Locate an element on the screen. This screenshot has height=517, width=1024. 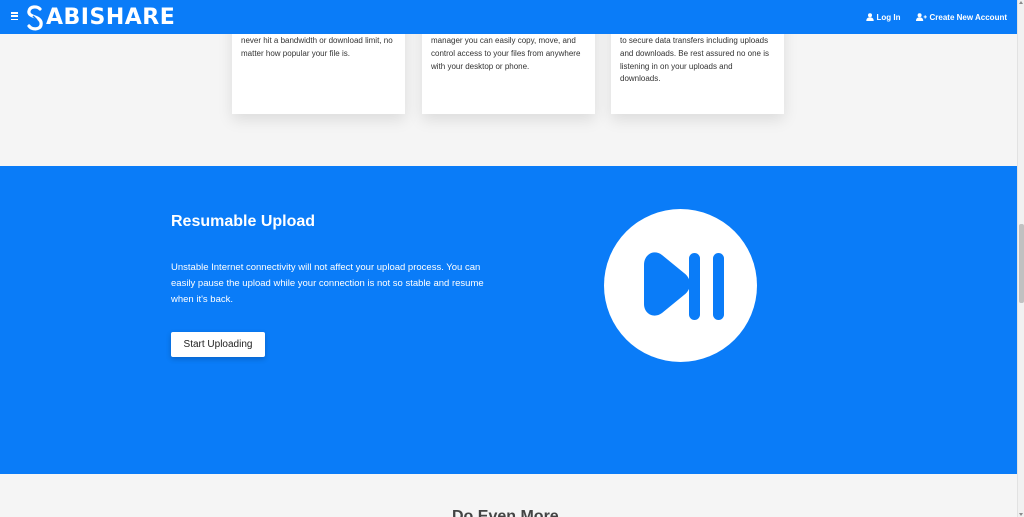
user-icon is located at coordinates (869, 17).